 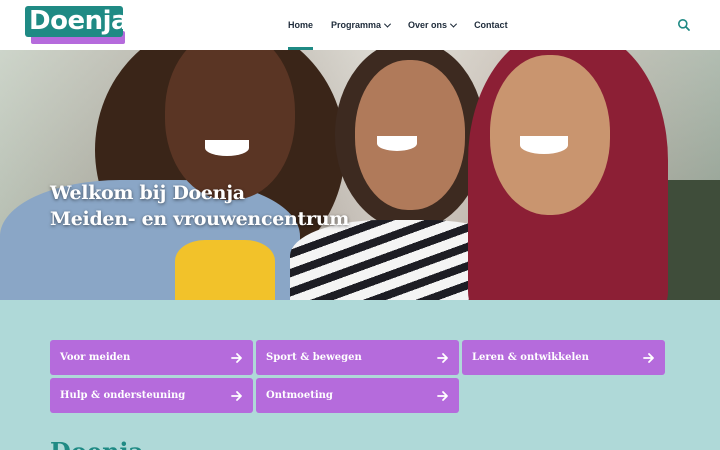 What do you see at coordinates (79, 21) in the screenshot?
I see `logo-text: Doenja` at bounding box center [79, 21].